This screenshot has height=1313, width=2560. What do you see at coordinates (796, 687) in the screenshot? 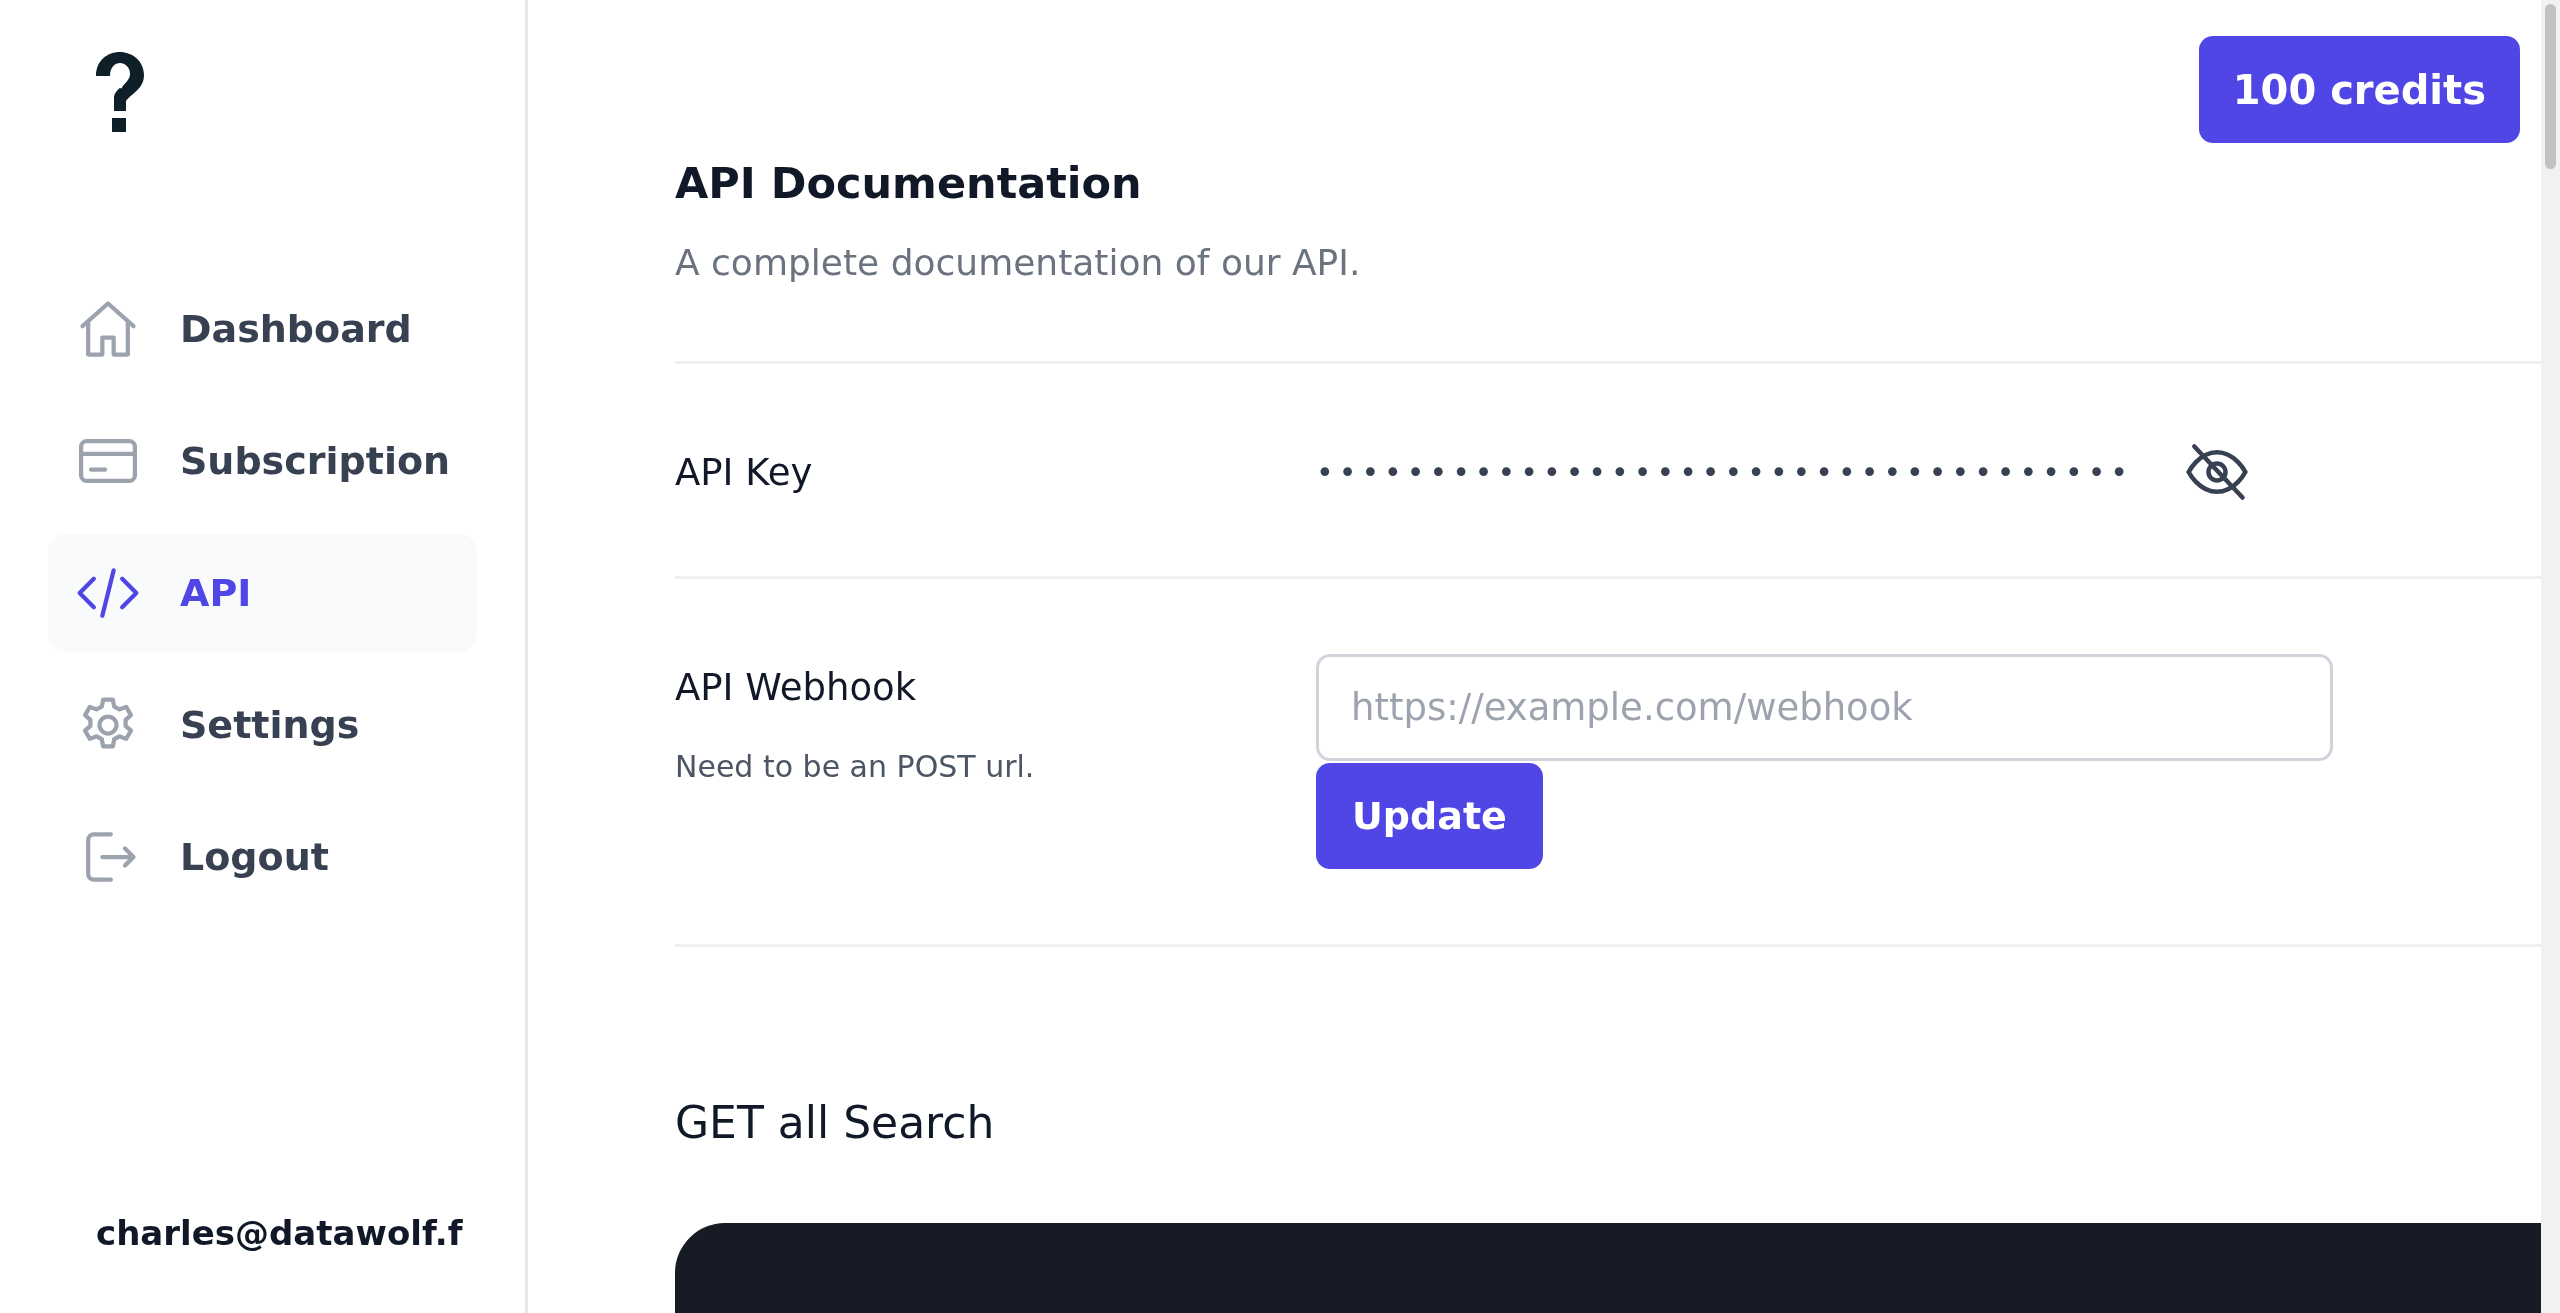
I see `webhook-label: API Webhook` at bounding box center [796, 687].